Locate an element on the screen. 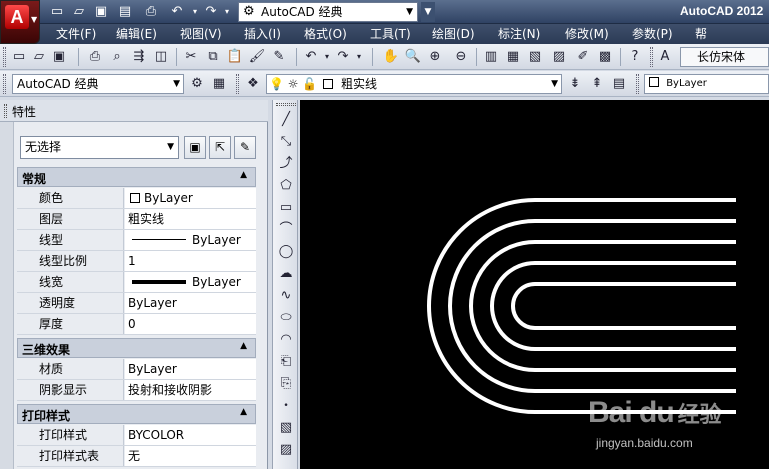  open-file-icon: ▱ is located at coordinates (79, 12).